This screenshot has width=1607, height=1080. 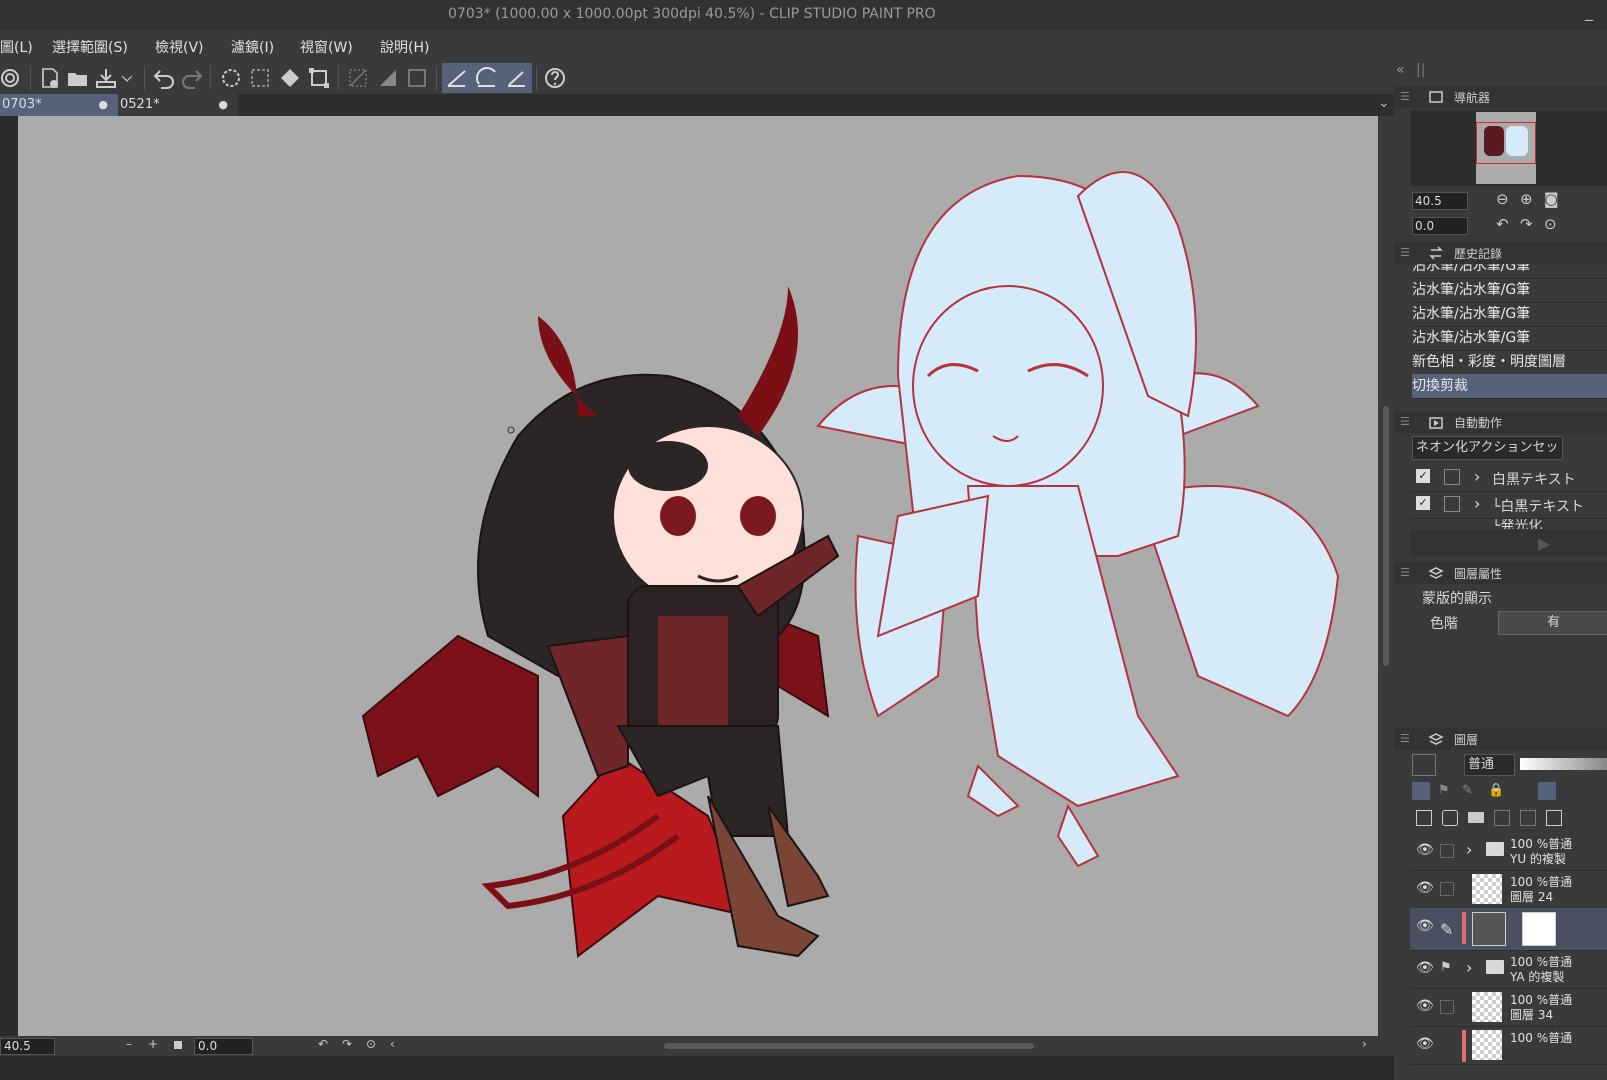 I want to click on scrollbar-thumb, so click(x=1386, y=536).